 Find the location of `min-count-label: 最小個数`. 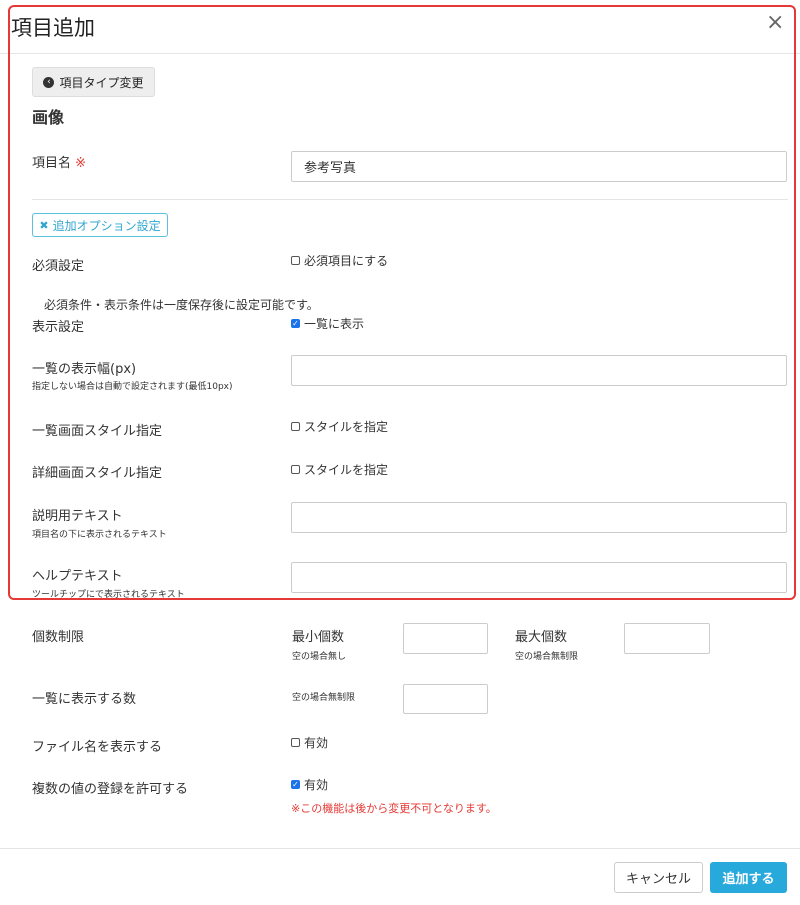

min-count-label: 最小個数 is located at coordinates (318, 637).